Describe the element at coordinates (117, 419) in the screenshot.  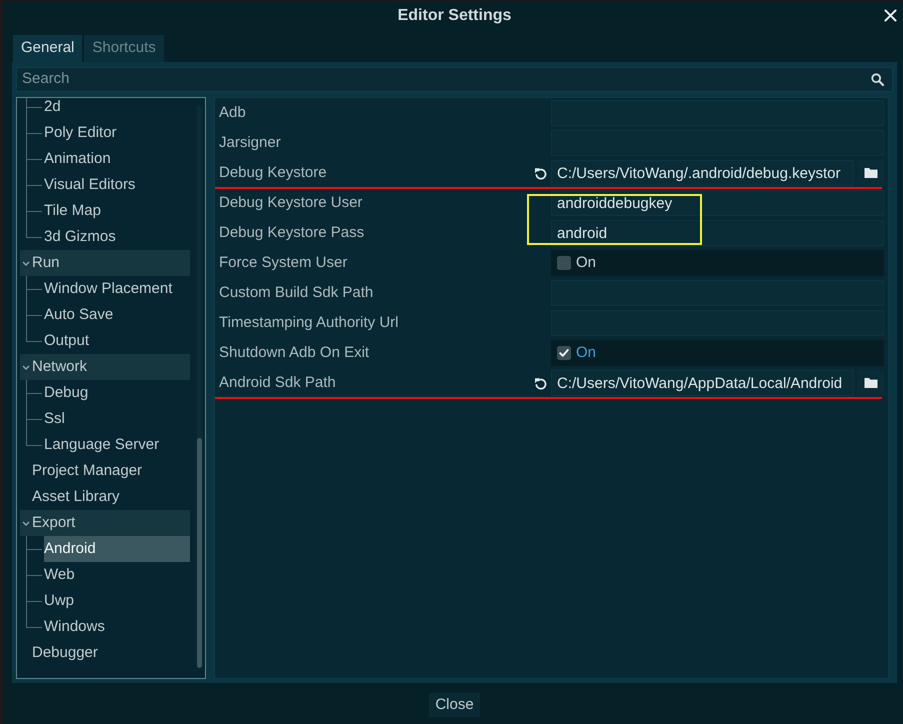
I see `tree-item: Ssl` at that location.